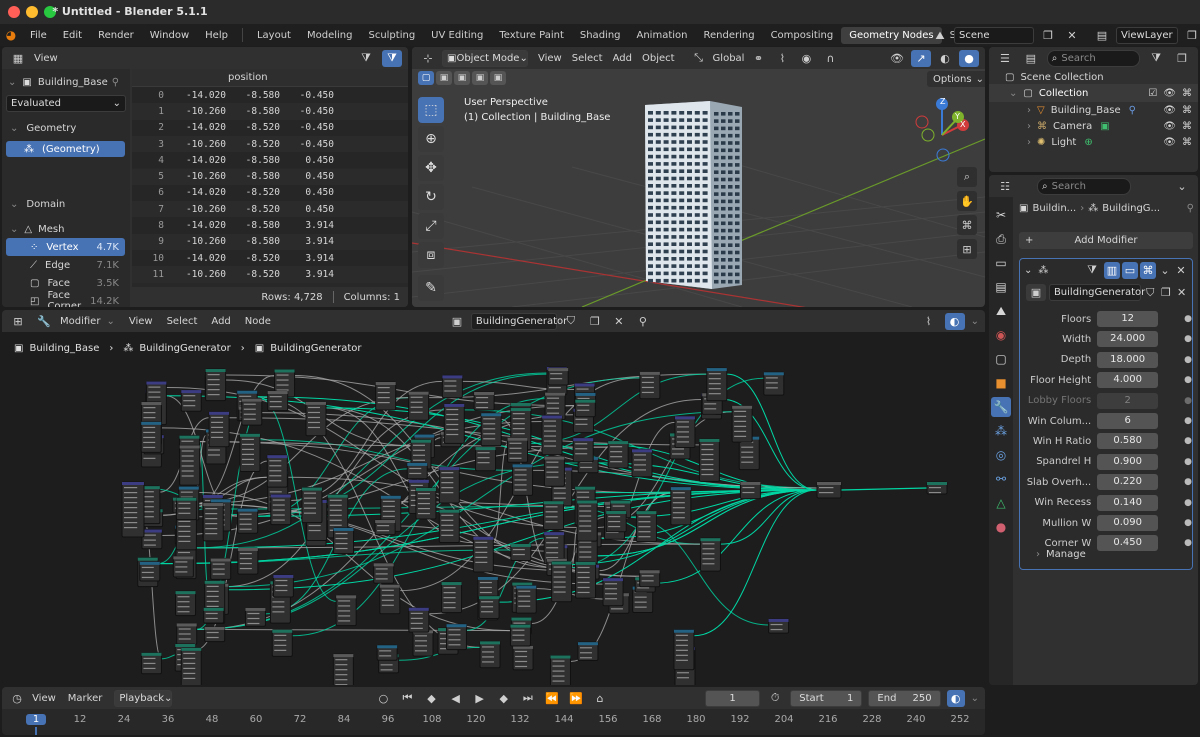 This screenshot has width=1200, height=737. I want to click on column-header-position: position, so click(248, 77).